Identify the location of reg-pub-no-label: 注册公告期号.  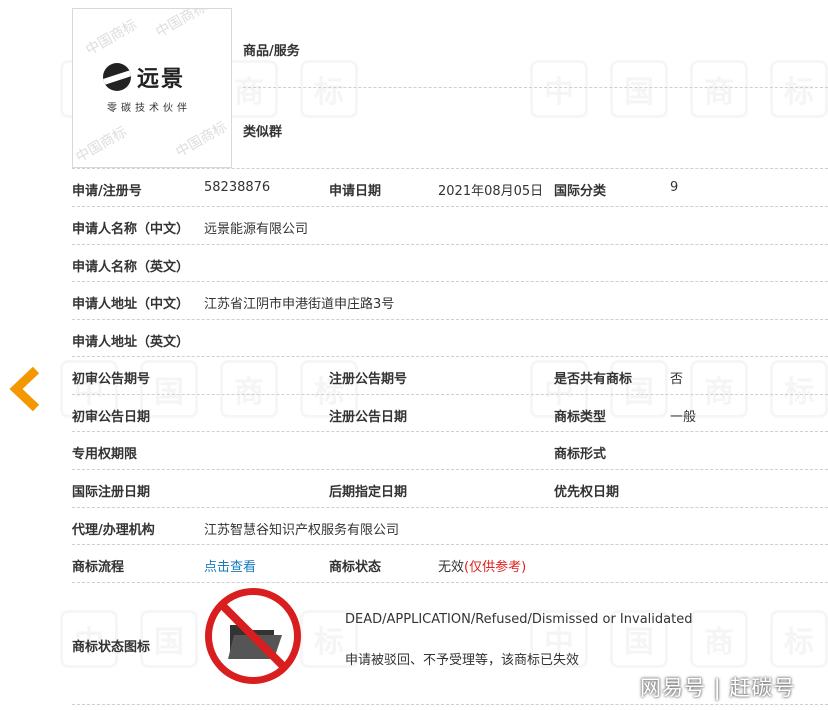
(368, 379).